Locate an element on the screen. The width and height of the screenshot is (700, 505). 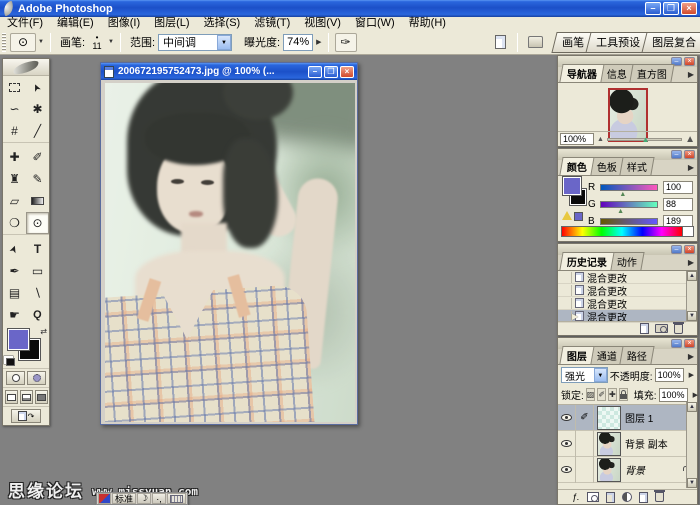
menu-file: 文件(F) is located at coordinates (25, 23).